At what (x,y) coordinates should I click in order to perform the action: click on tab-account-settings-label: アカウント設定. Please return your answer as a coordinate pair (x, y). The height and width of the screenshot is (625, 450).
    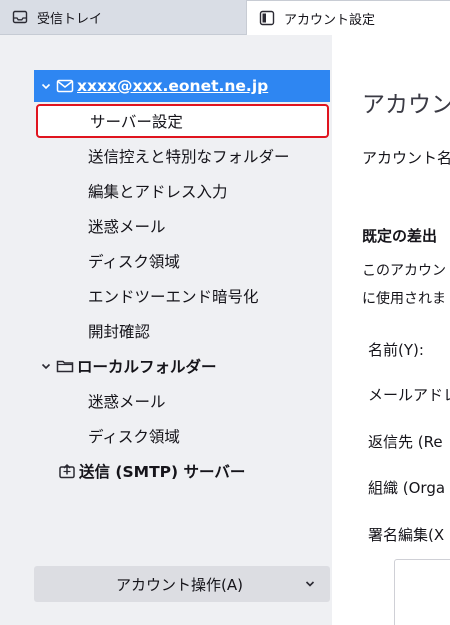
    Looking at the image, I should click on (330, 20).